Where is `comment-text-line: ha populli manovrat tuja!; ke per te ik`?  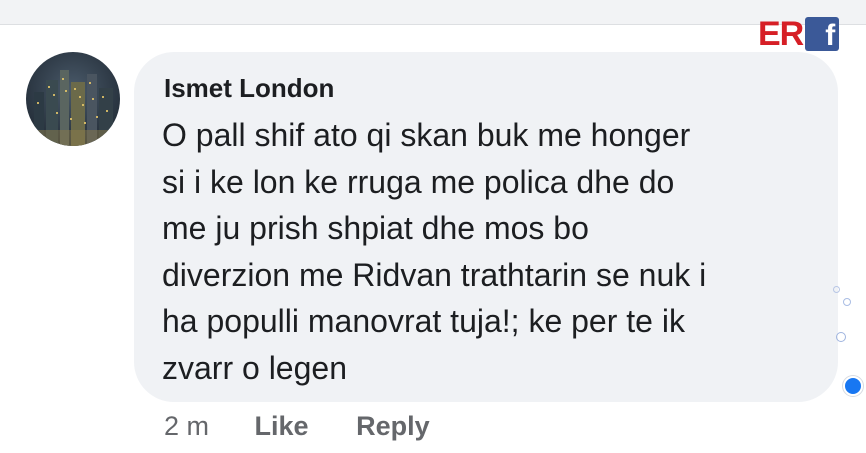 comment-text-line: ha populli manovrat tuja!; ke per te ik is located at coordinates (423, 321).